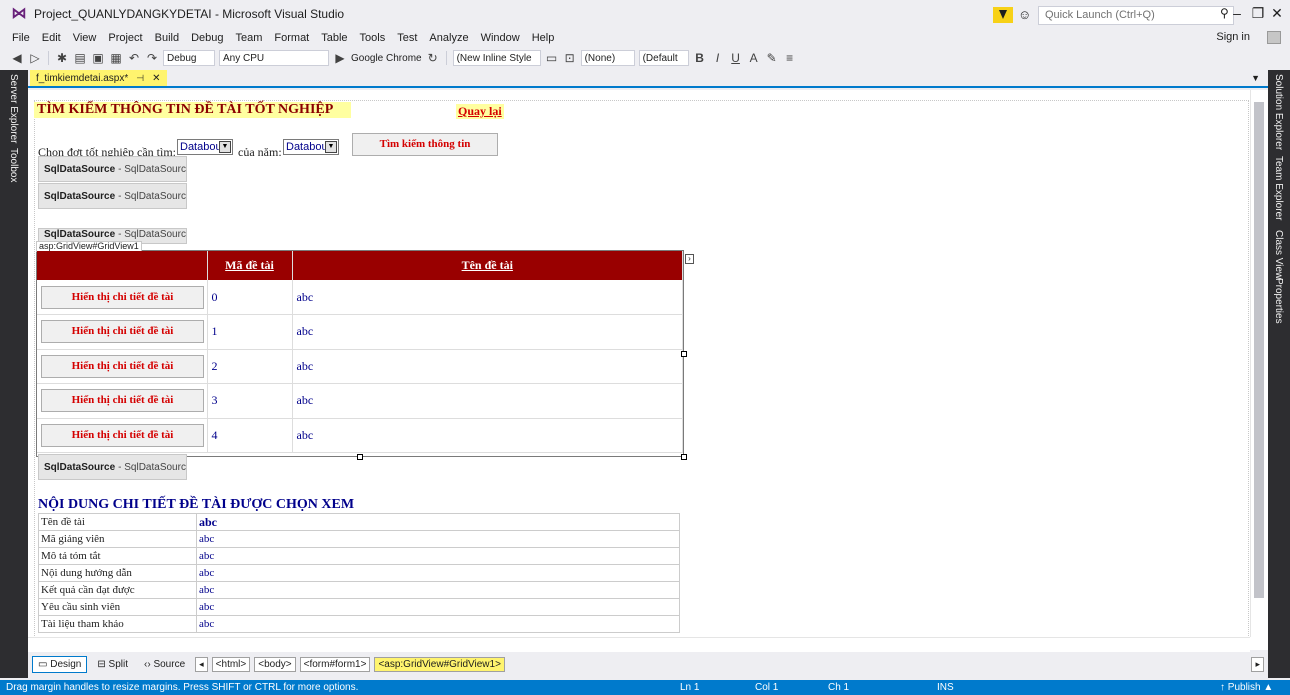 The height and width of the screenshot is (695, 1290). I want to click on menu-test: Test, so click(407, 38).